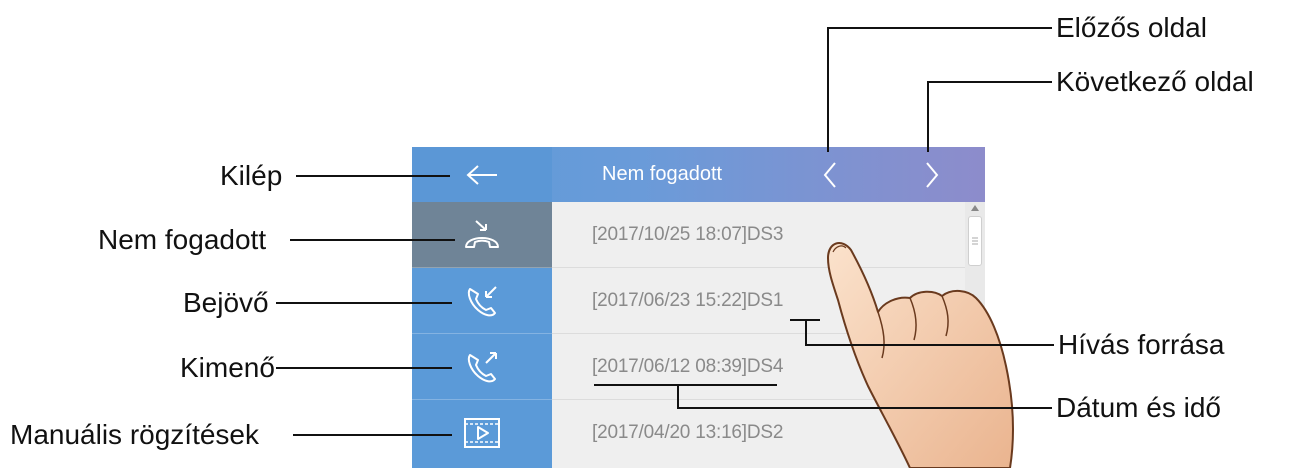  What do you see at coordinates (1141, 344) in the screenshot?
I see `callout-call-source: Hívás forrása` at bounding box center [1141, 344].